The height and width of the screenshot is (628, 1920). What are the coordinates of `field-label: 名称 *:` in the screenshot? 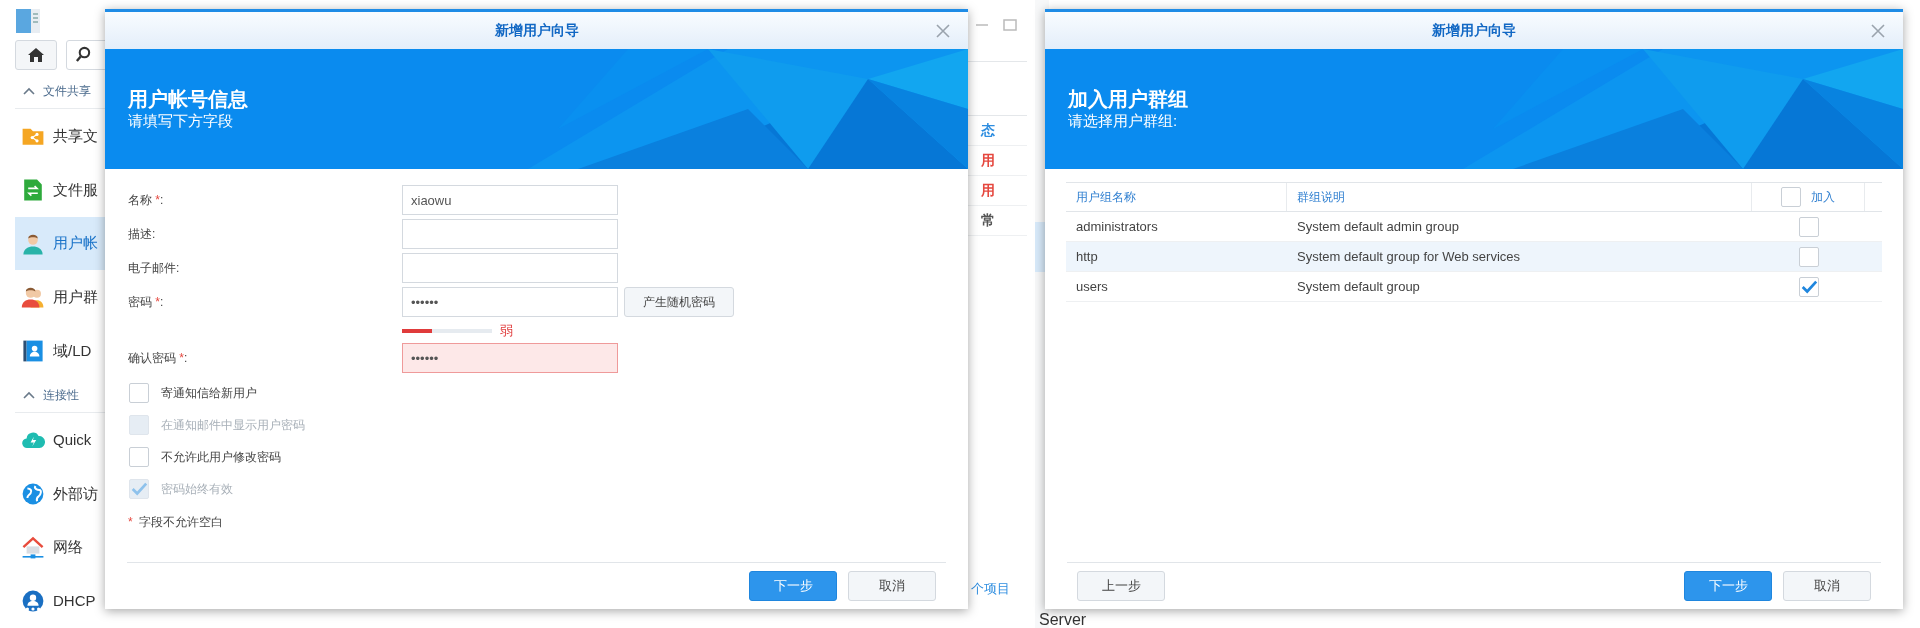 It's located at (146, 200).